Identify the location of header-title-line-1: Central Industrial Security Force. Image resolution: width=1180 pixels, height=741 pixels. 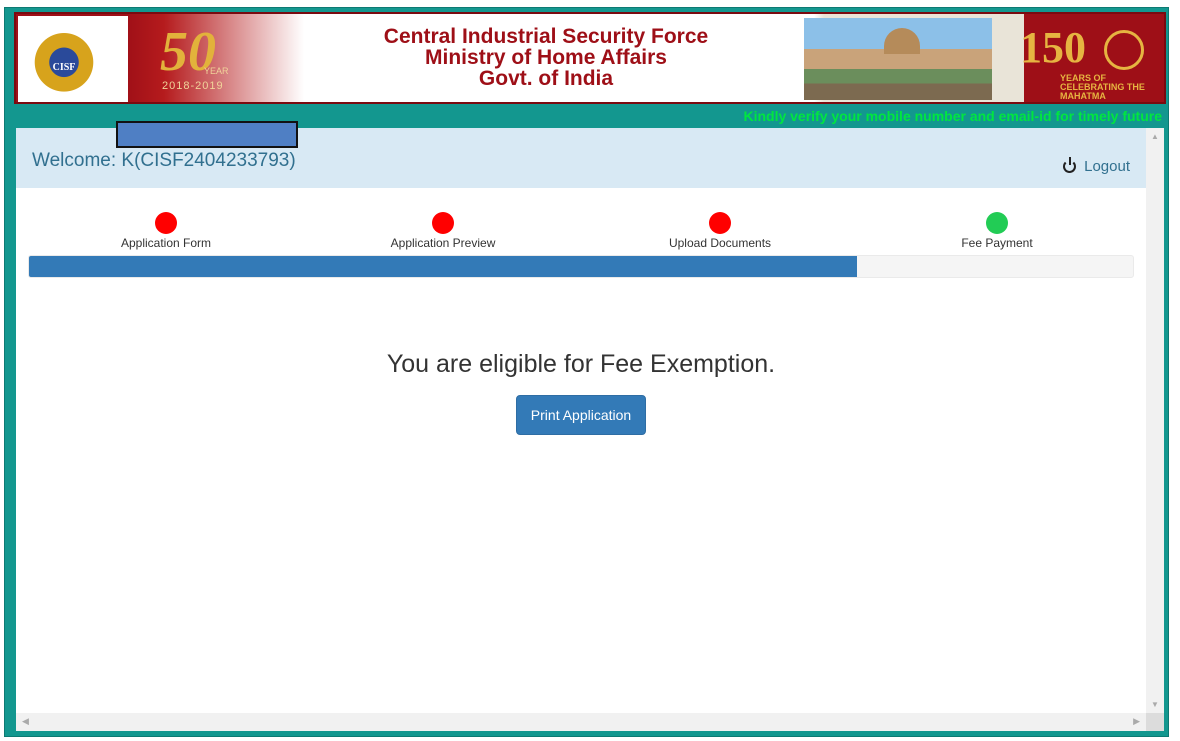
(546, 36).